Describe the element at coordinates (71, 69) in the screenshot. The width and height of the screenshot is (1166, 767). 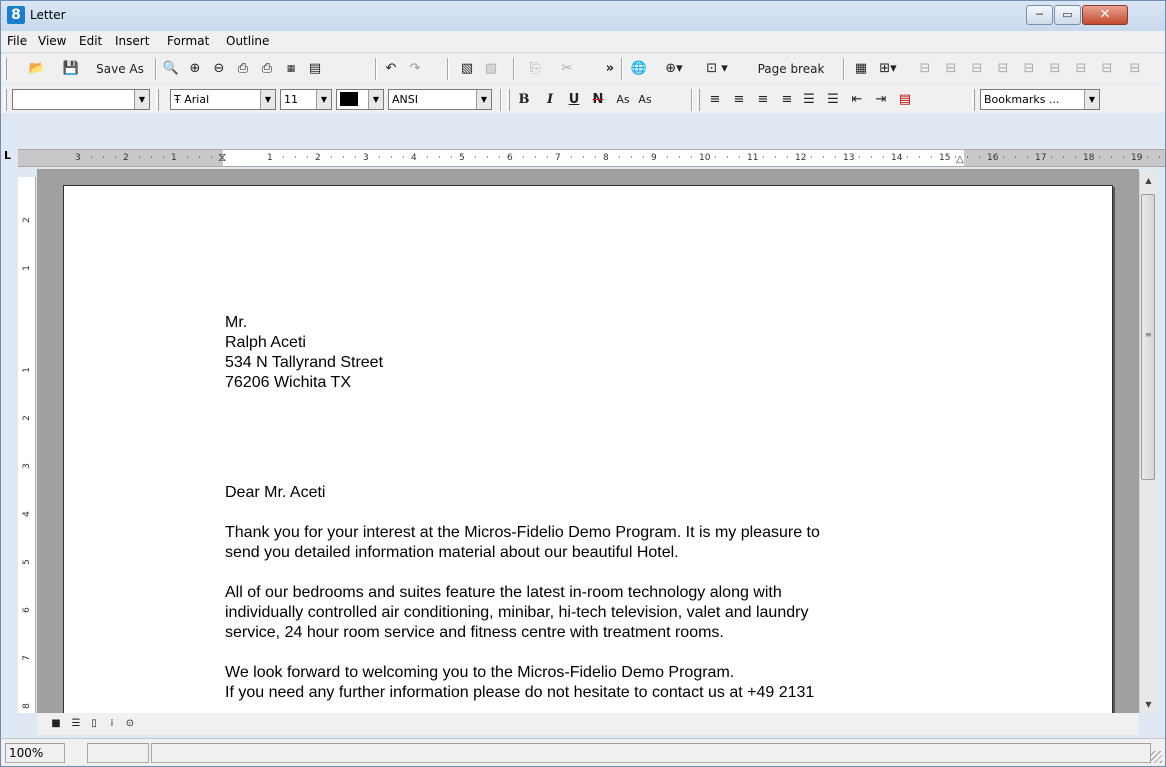
I see `save-icon: 💾` at that location.